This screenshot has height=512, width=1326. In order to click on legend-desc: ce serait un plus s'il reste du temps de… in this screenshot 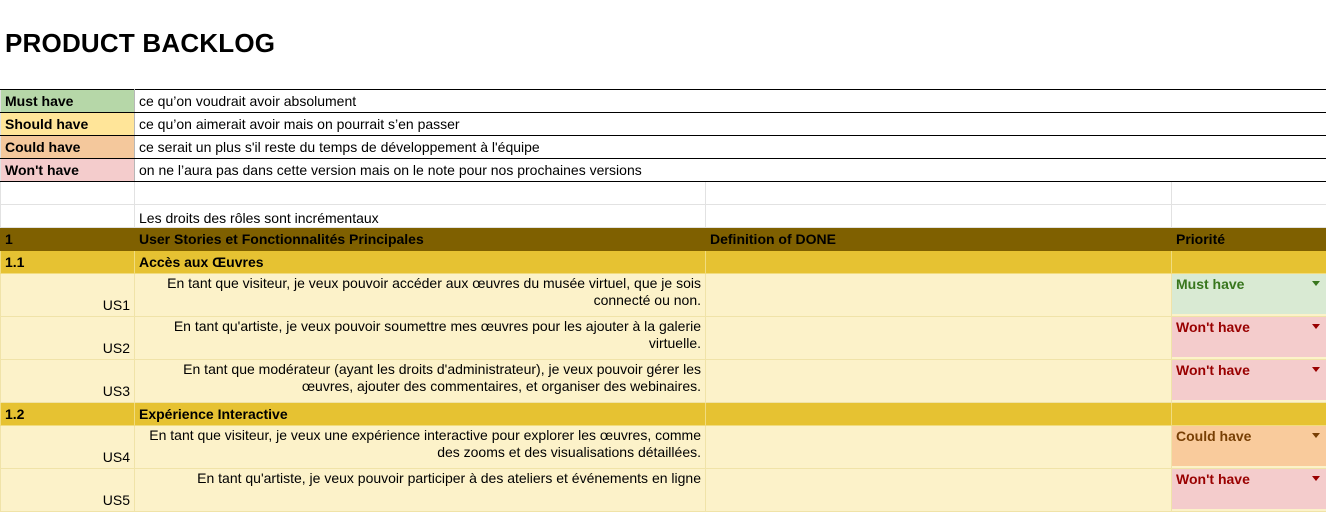, I will do `click(730, 147)`.